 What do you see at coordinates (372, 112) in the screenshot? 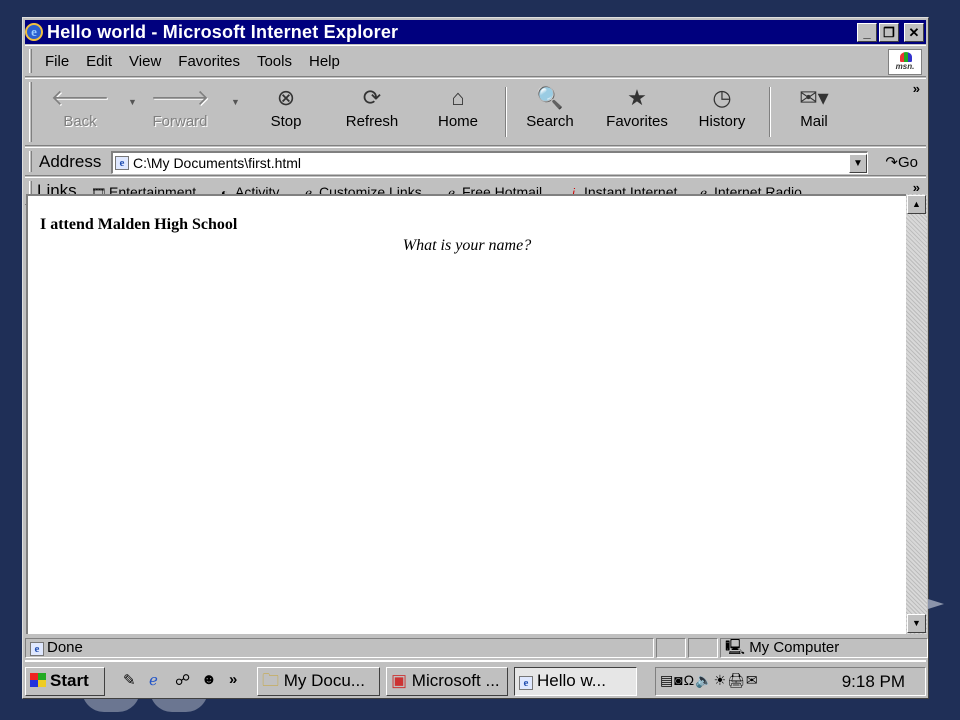
I see `refresh-button: ⟳ Refresh` at bounding box center [372, 112].